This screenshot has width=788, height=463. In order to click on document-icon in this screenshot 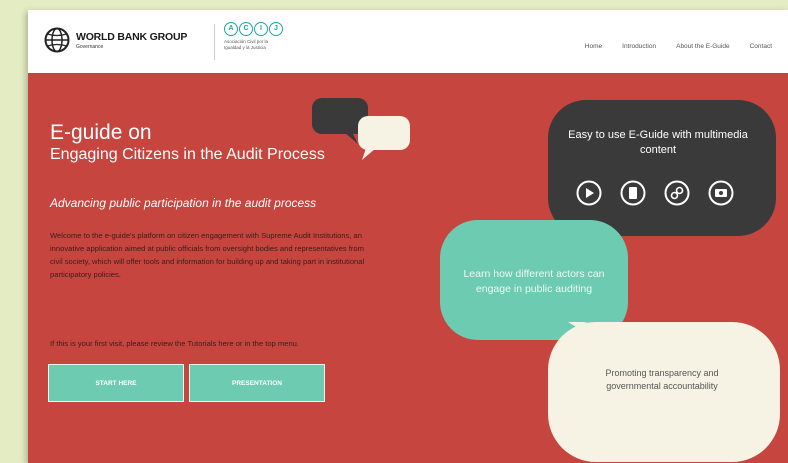, I will do `click(633, 193)`.